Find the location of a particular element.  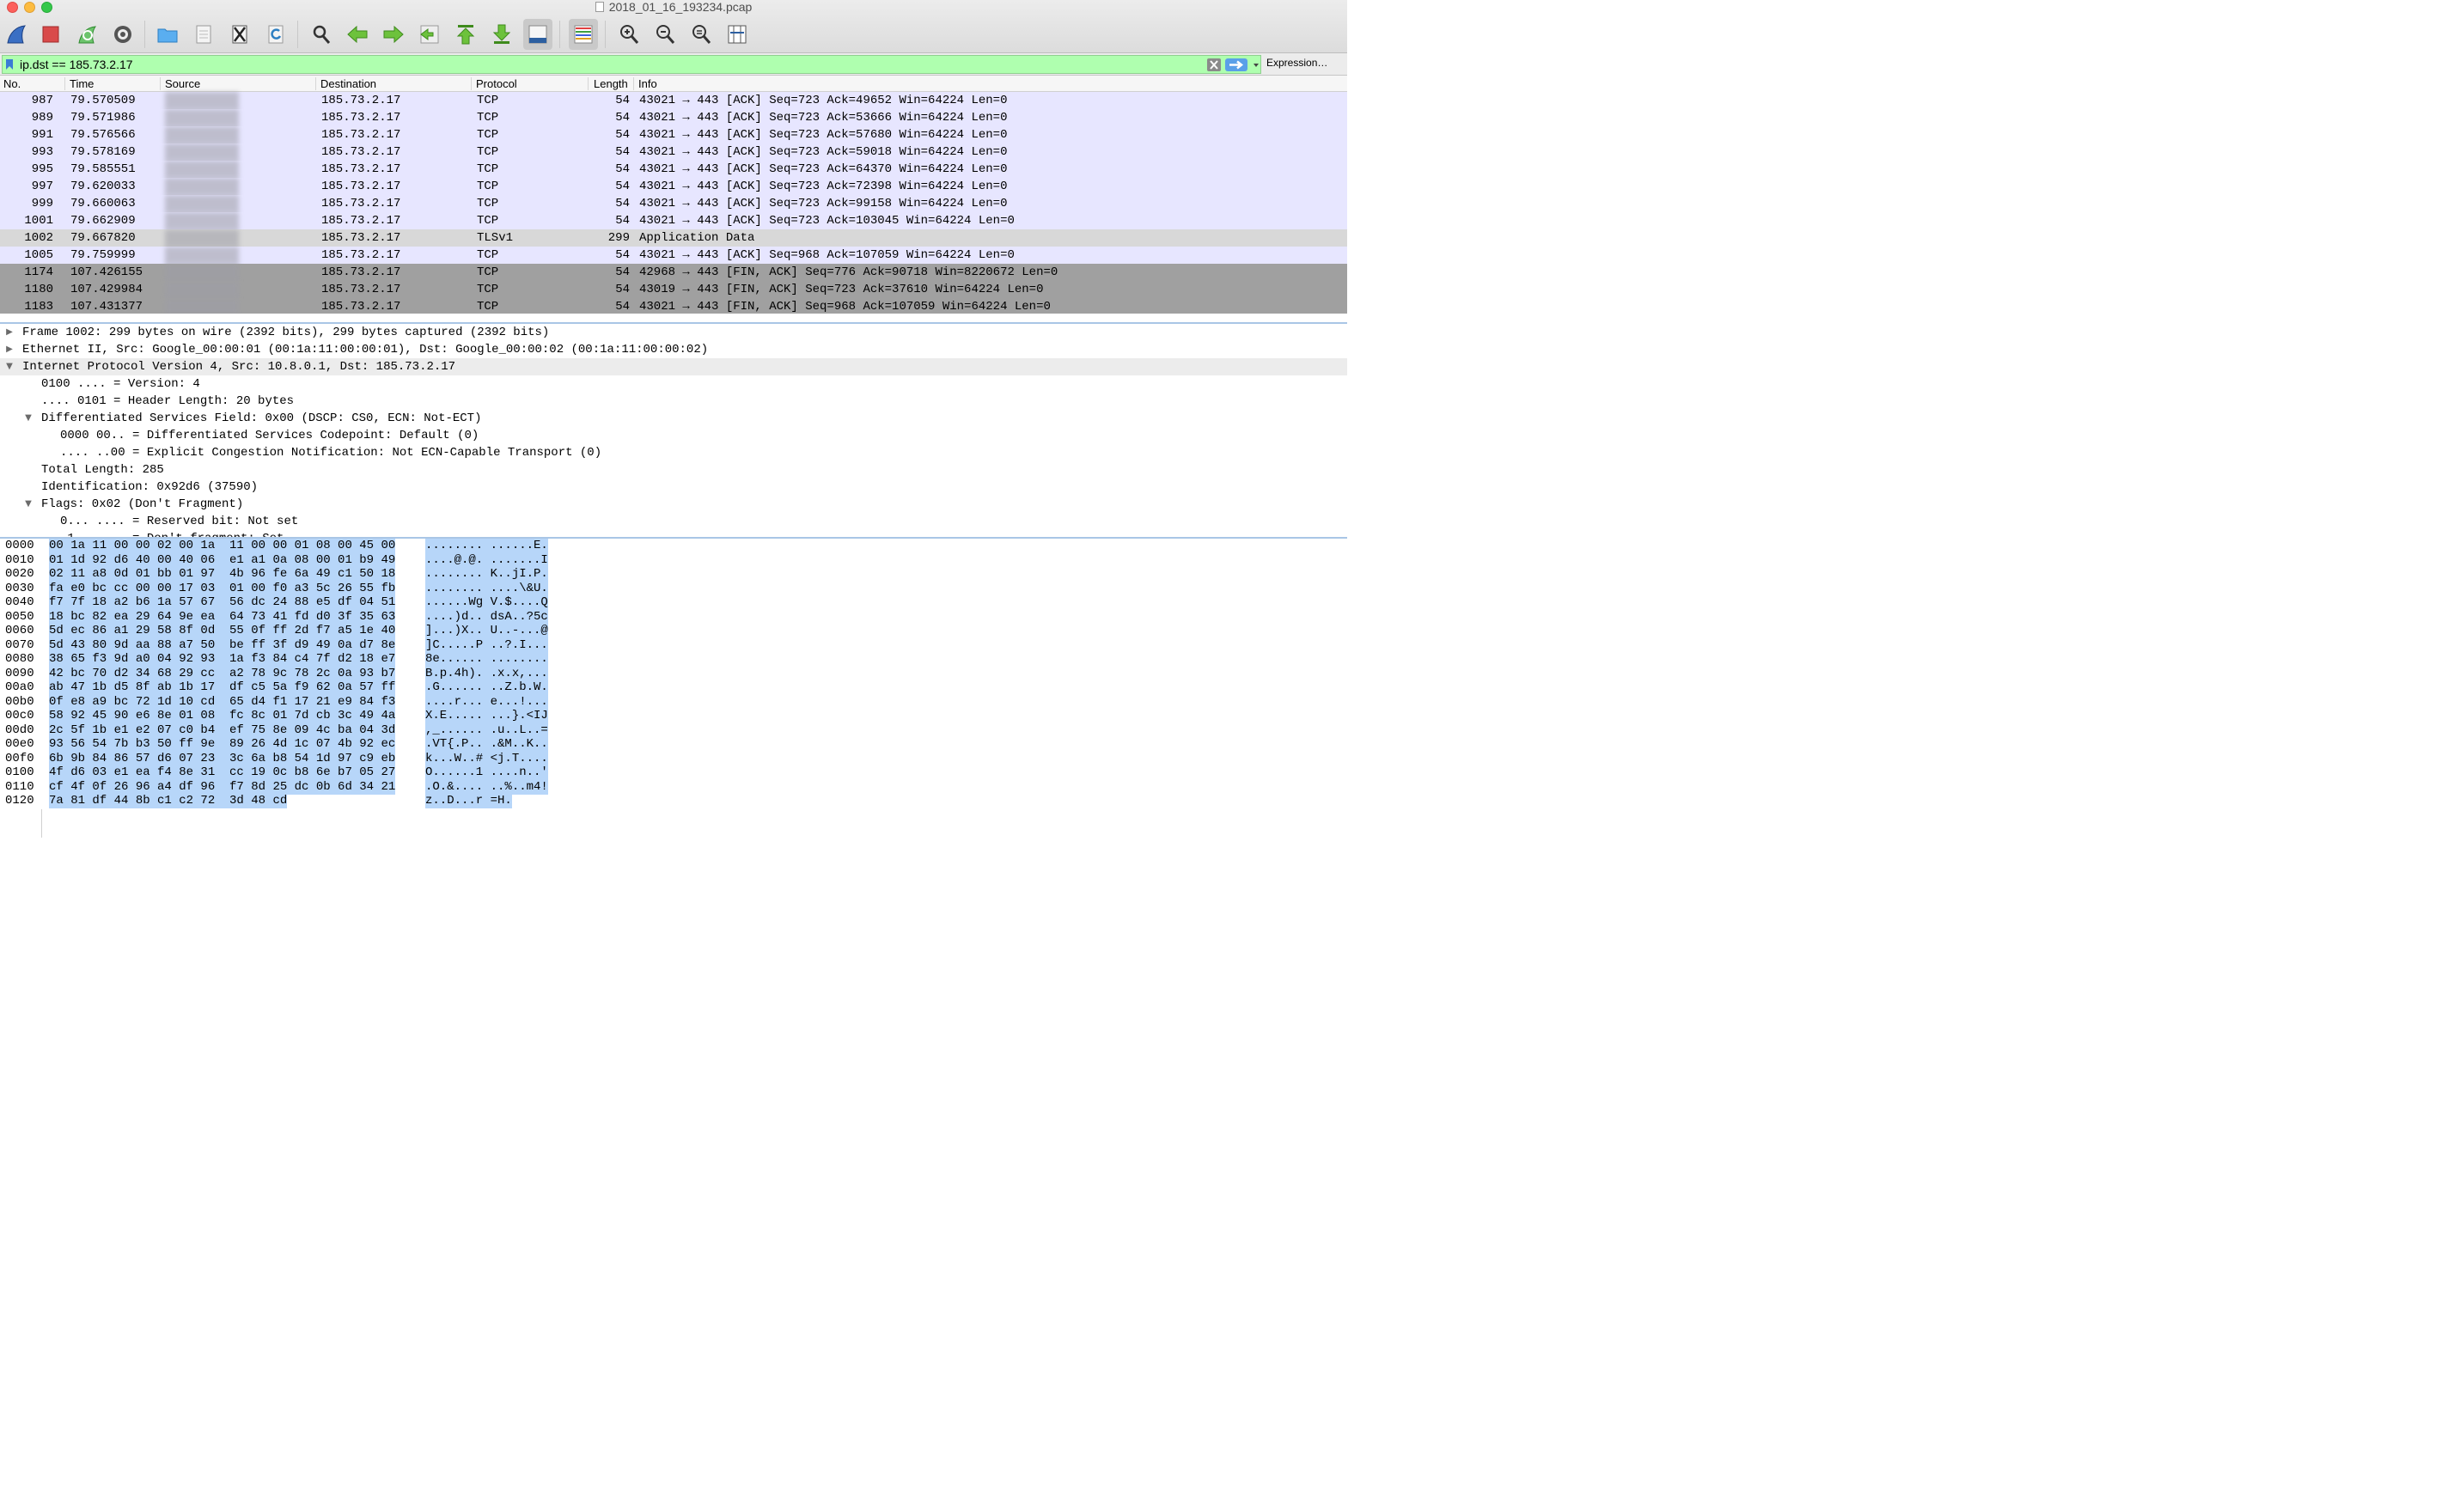

column-header-no: No. is located at coordinates (12, 83).